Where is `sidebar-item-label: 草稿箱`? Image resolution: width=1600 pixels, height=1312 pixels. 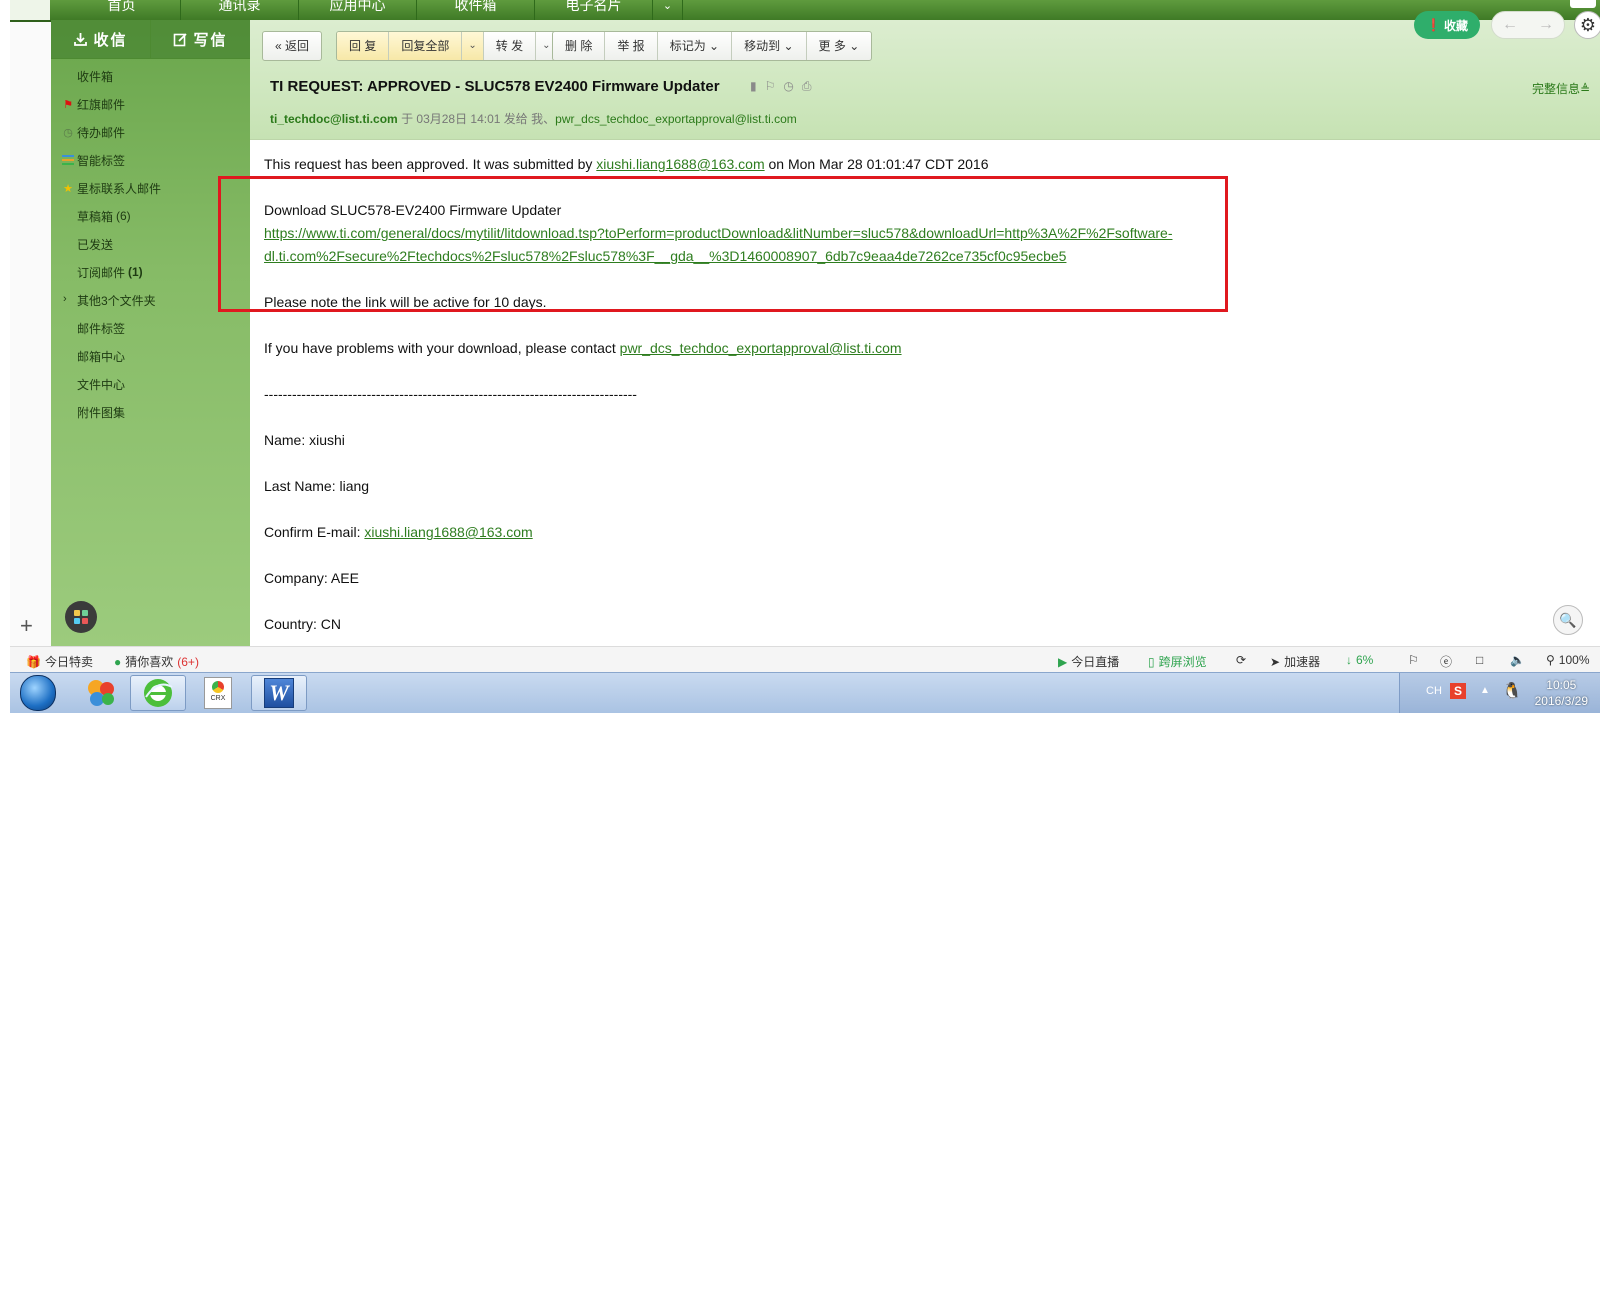 sidebar-item-label: 草稿箱 is located at coordinates (95, 216).